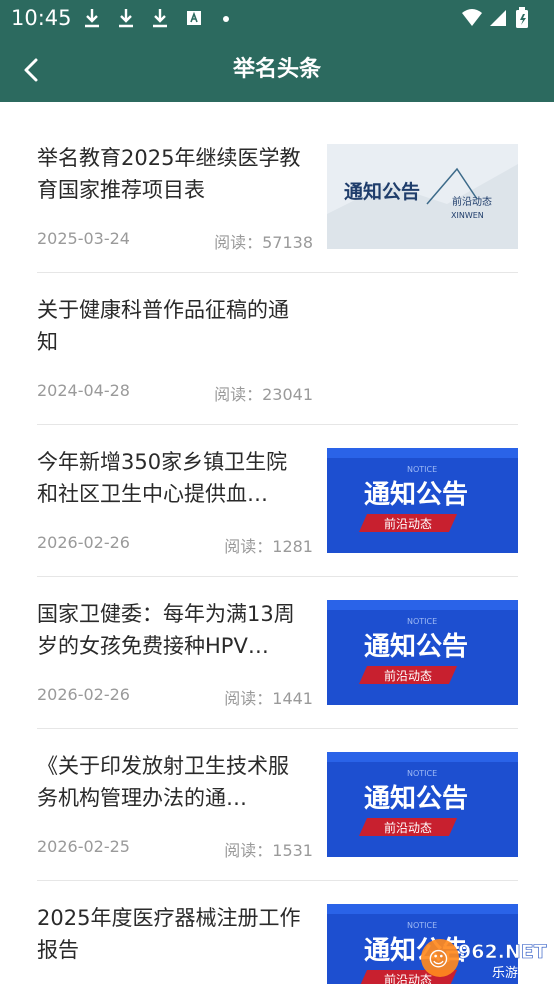 This screenshot has height=984, width=554. What do you see at coordinates (277, 51) in the screenshot?
I see `app-header: 10:45 举名头条` at bounding box center [277, 51].